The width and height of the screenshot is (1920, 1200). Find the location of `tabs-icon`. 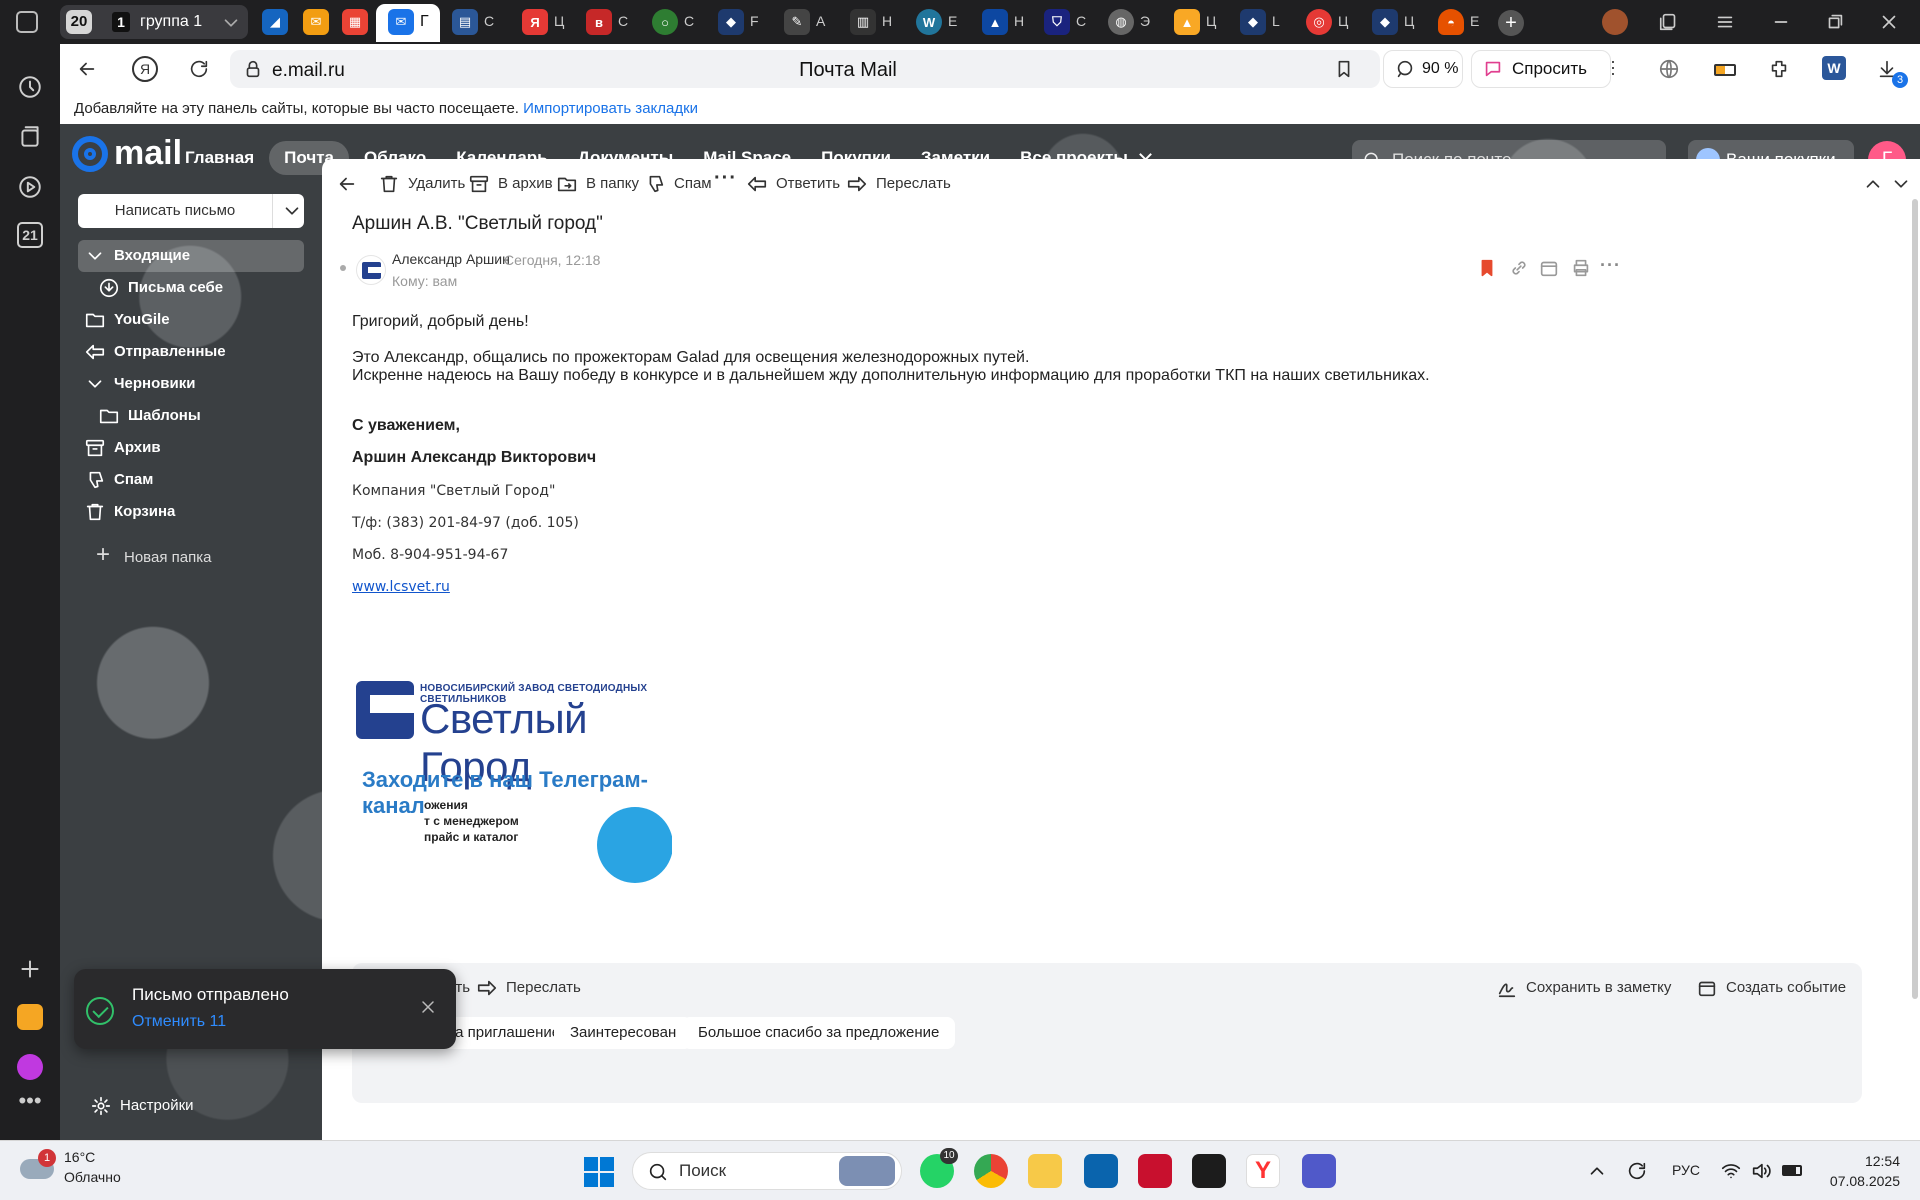

tabs-icon is located at coordinates (30, 137).